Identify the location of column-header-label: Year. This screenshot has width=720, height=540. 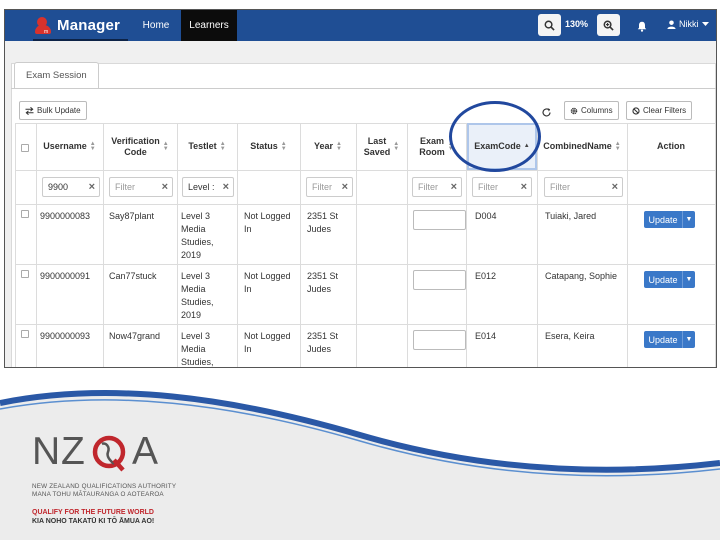
(324, 146).